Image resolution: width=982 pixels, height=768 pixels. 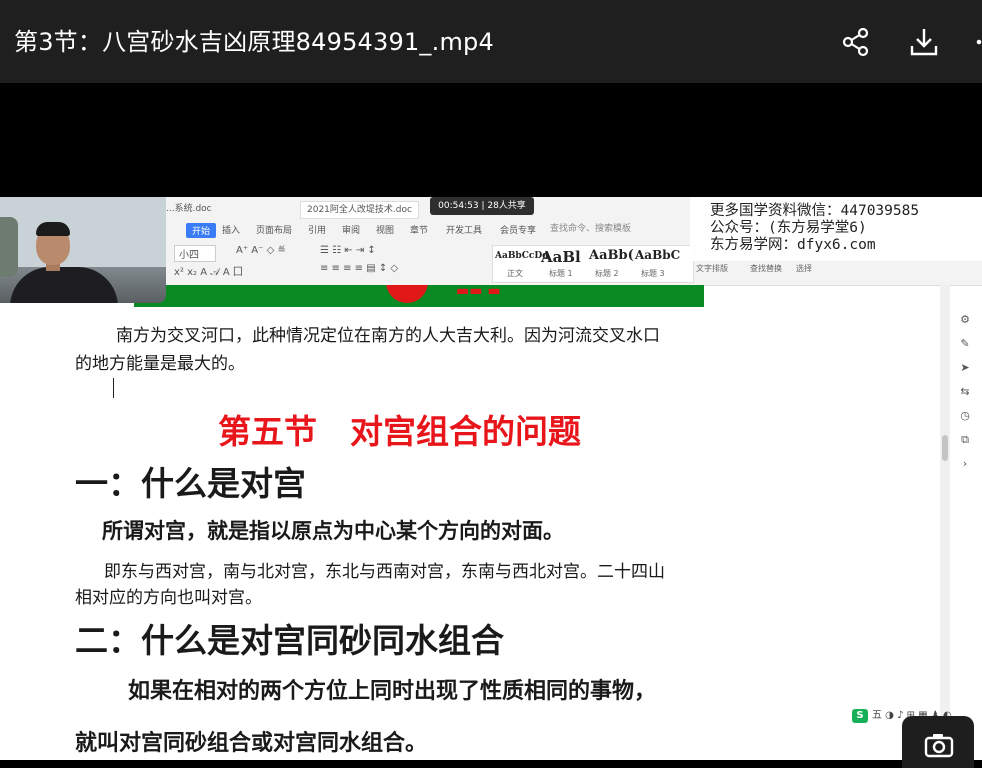 I want to click on watermark-line: 公众号：(东方易学堂6), so click(x=788, y=228).